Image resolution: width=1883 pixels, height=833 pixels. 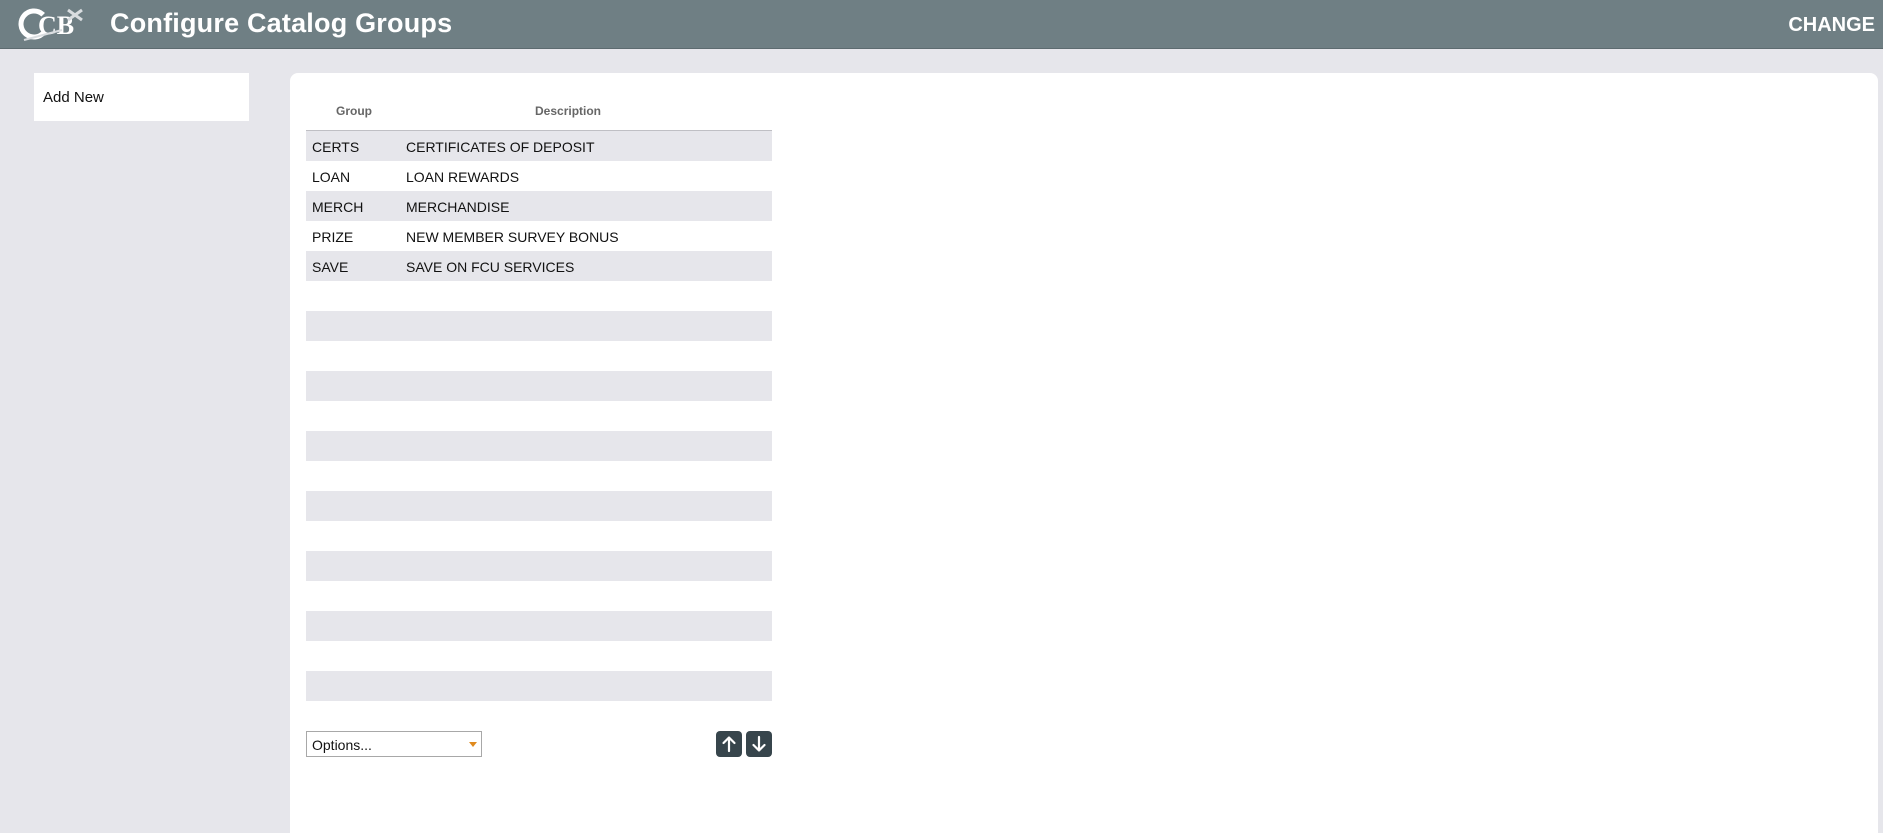 I want to click on table-row: SAVE SAVE ON FCU SERVICES, so click(x=539, y=266).